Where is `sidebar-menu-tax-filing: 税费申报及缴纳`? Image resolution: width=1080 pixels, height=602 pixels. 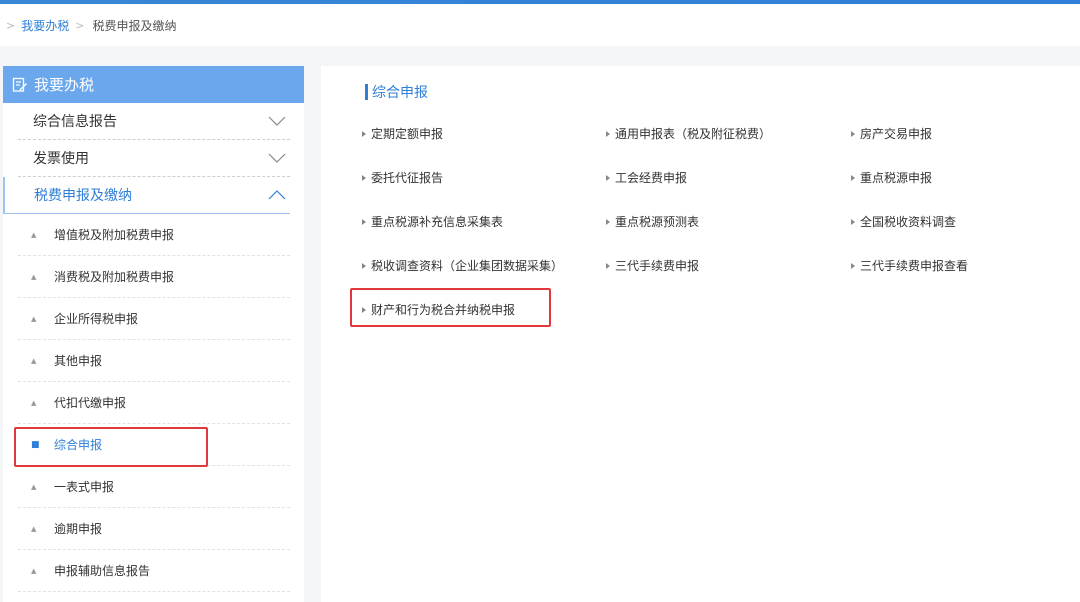 sidebar-menu-tax-filing: 税费申报及缴纳 is located at coordinates (146, 195).